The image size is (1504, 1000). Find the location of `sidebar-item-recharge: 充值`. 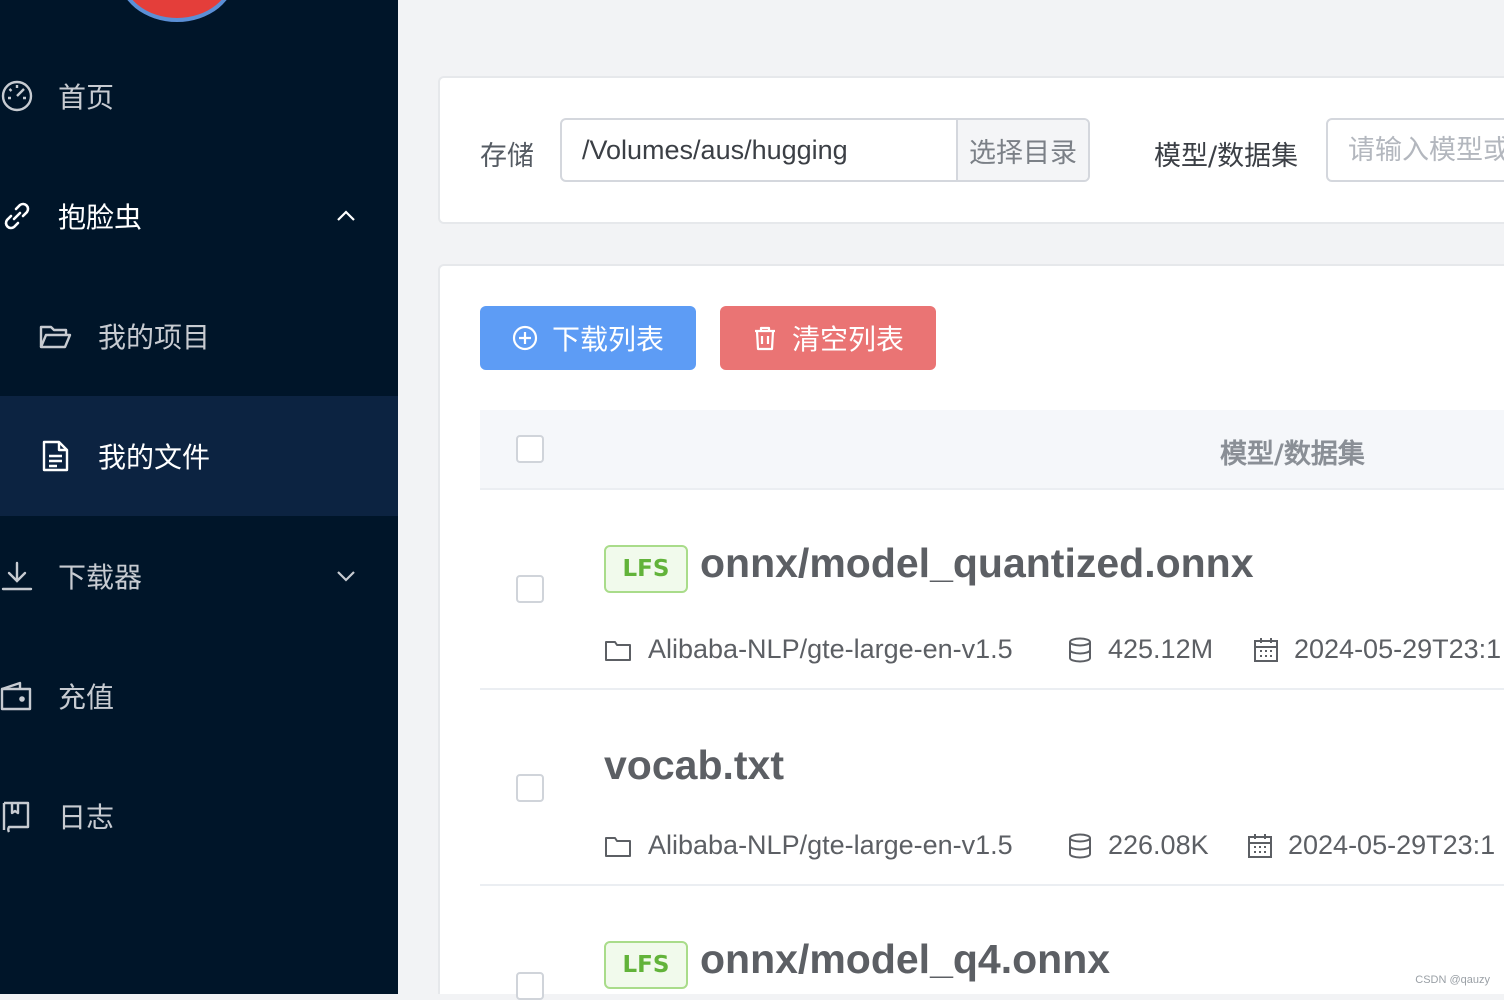

sidebar-item-recharge: 充值 is located at coordinates (199, 696).